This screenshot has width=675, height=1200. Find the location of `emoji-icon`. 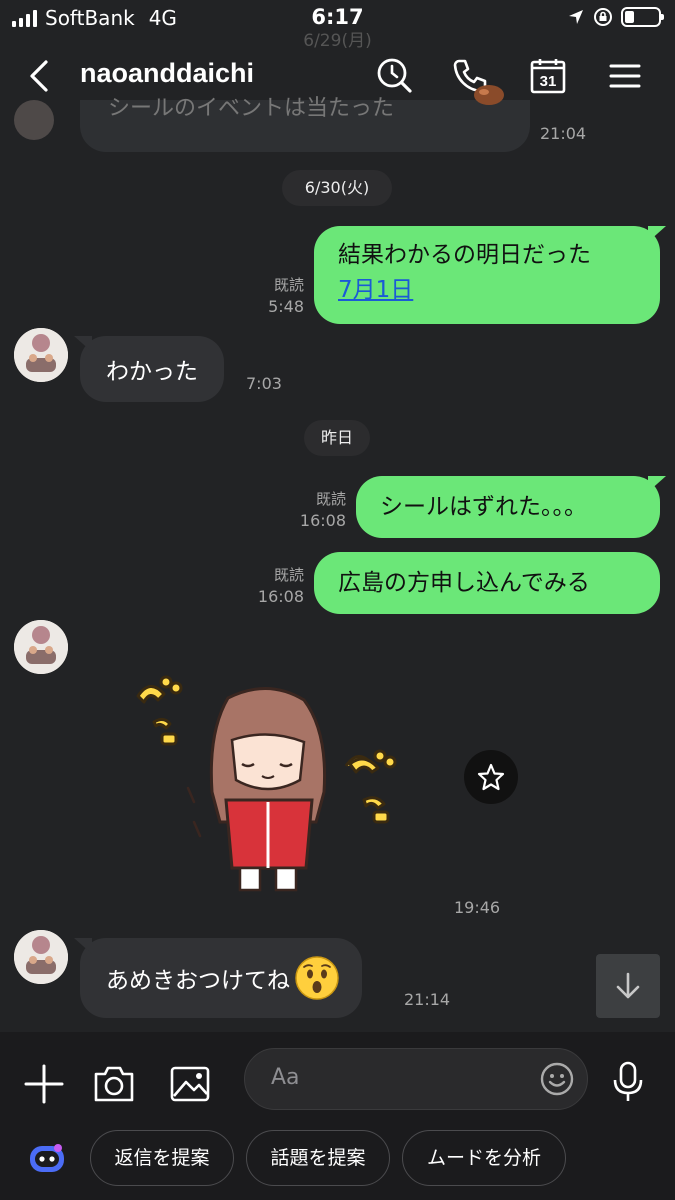

emoji-icon is located at coordinates (557, 1079).